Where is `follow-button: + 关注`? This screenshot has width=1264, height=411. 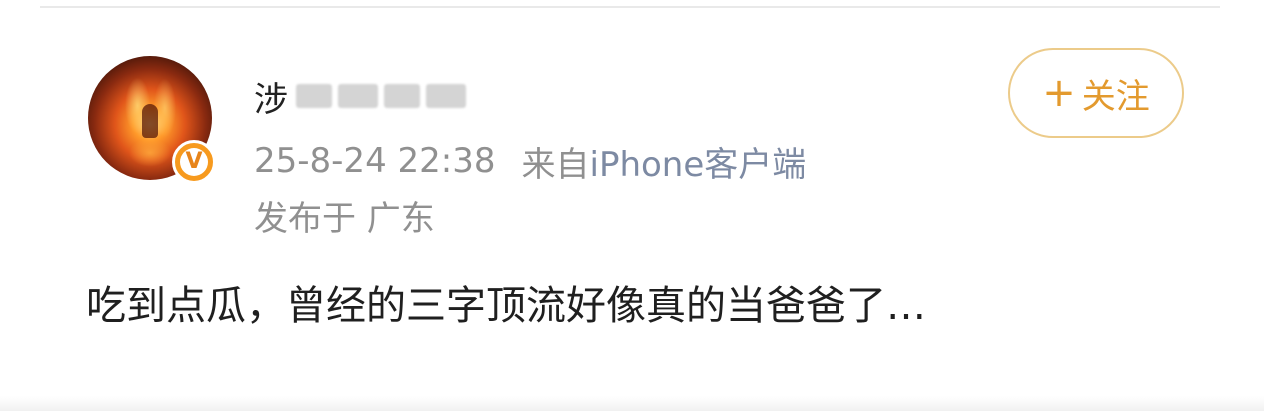 follow-button: + 关注 is located at coordinates (1096, 93).